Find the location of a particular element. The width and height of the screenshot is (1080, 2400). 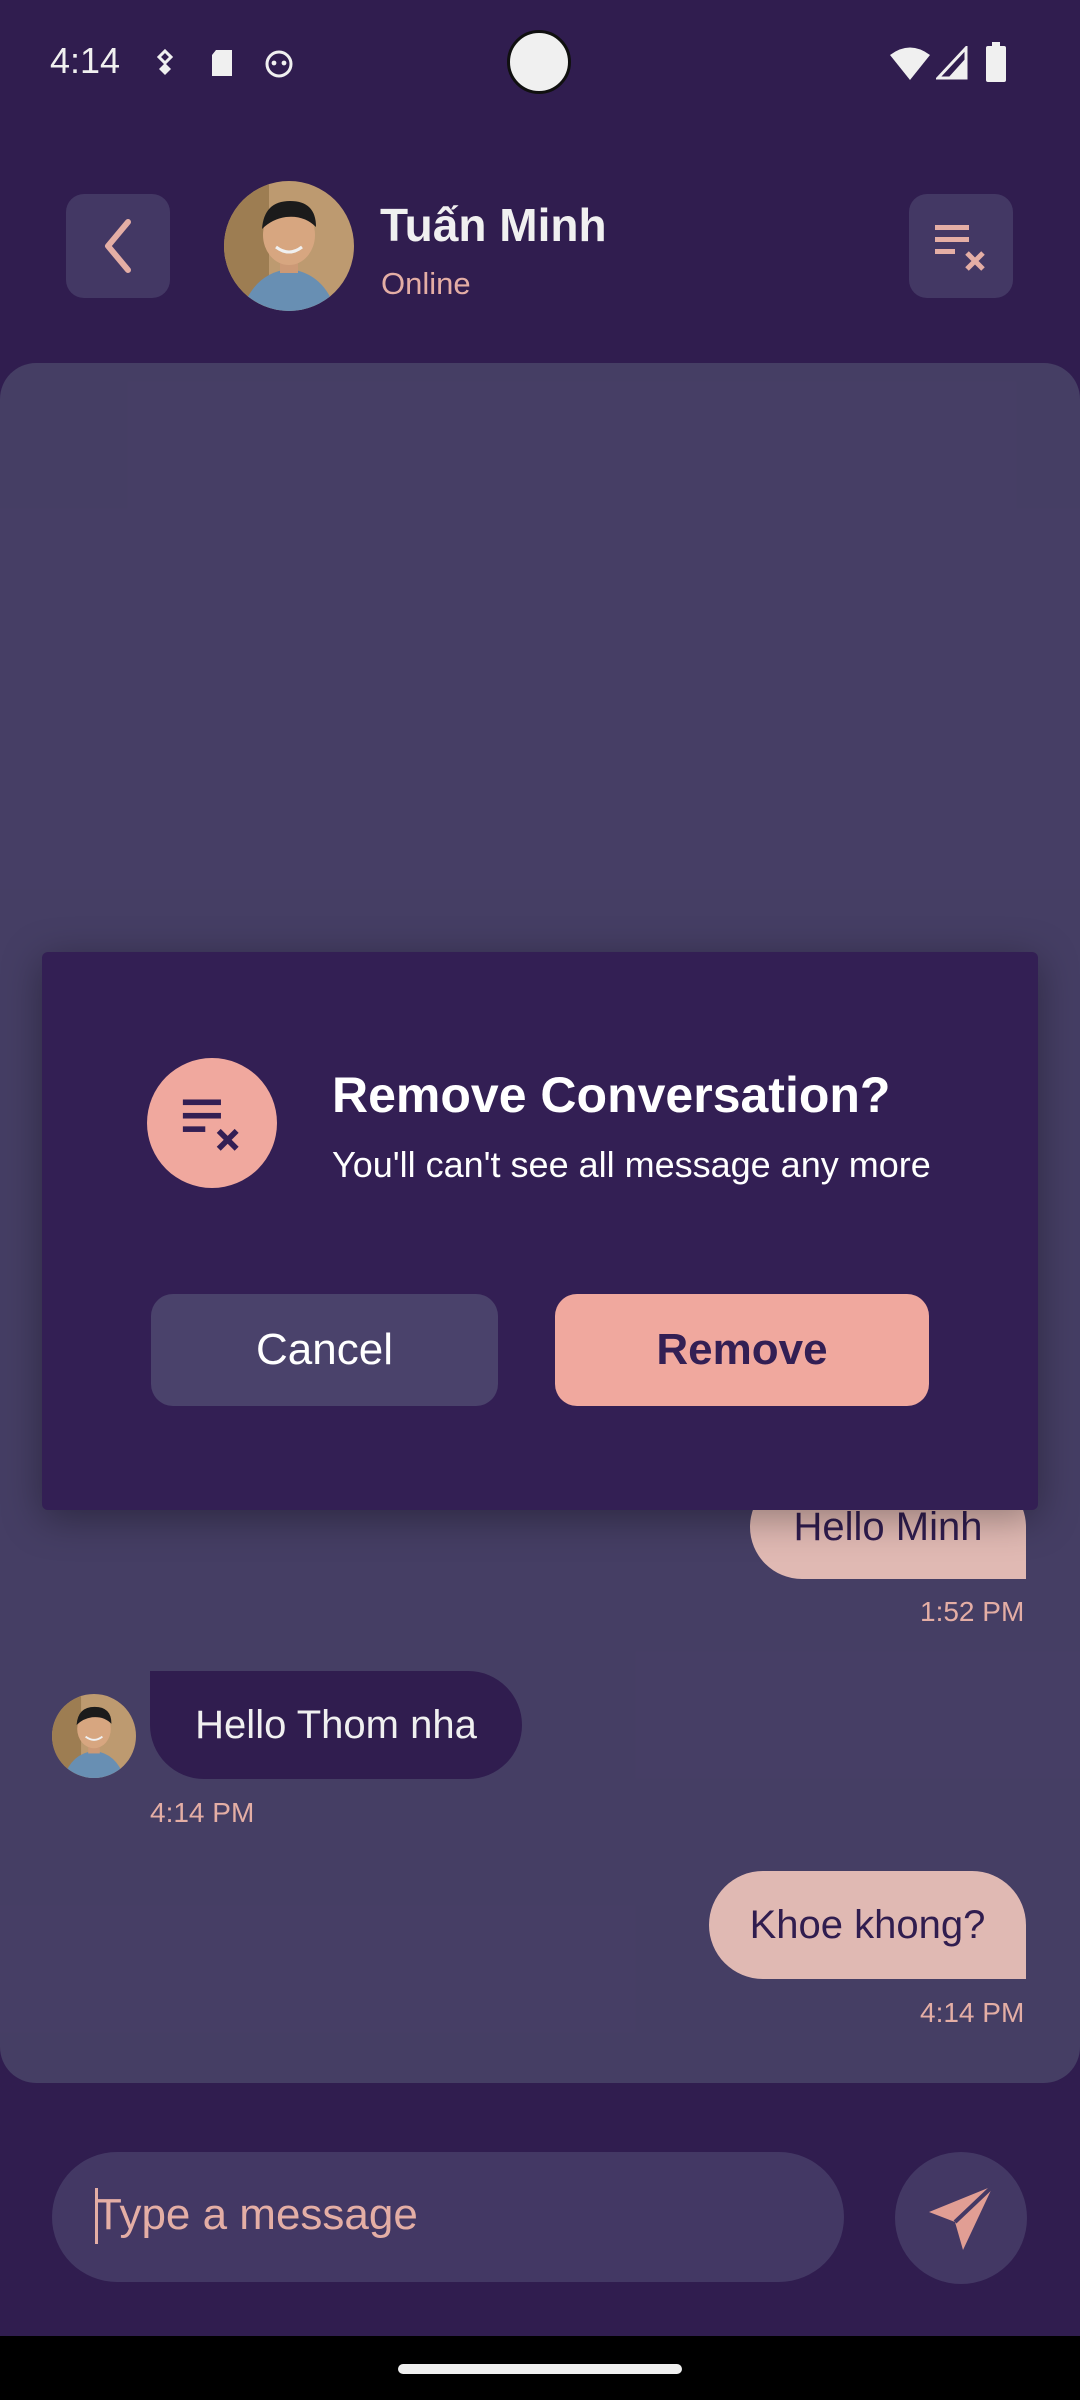

dialog-title: Remove Conversation? is located at coordinates (611, 1095).